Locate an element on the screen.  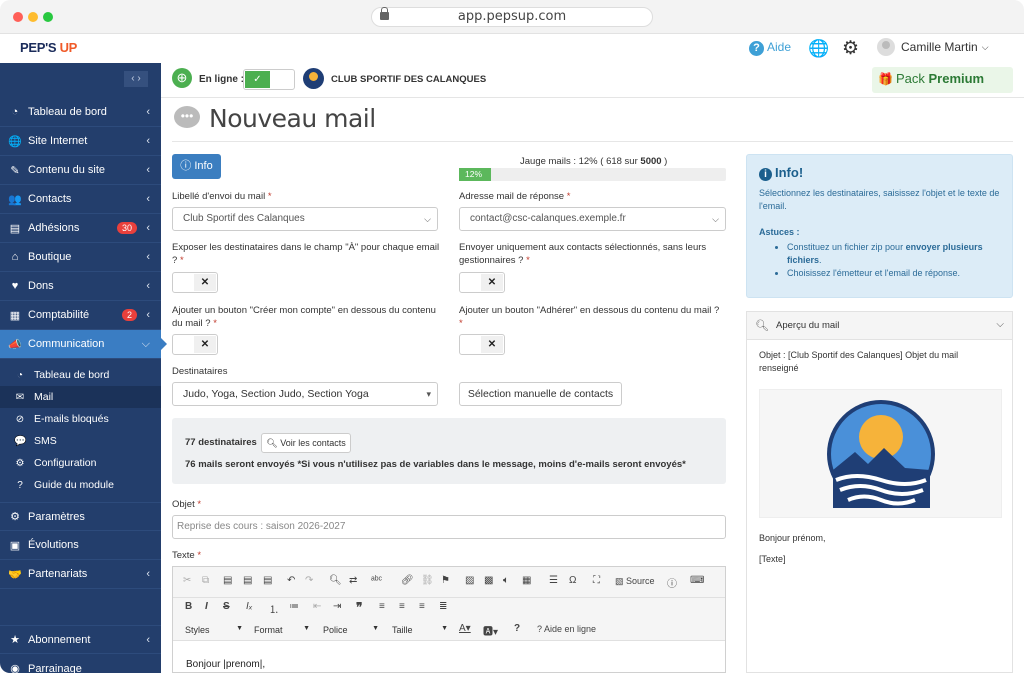
sidebar-subitem-sms: 💬 SMS is located at coordinates (80, 441).